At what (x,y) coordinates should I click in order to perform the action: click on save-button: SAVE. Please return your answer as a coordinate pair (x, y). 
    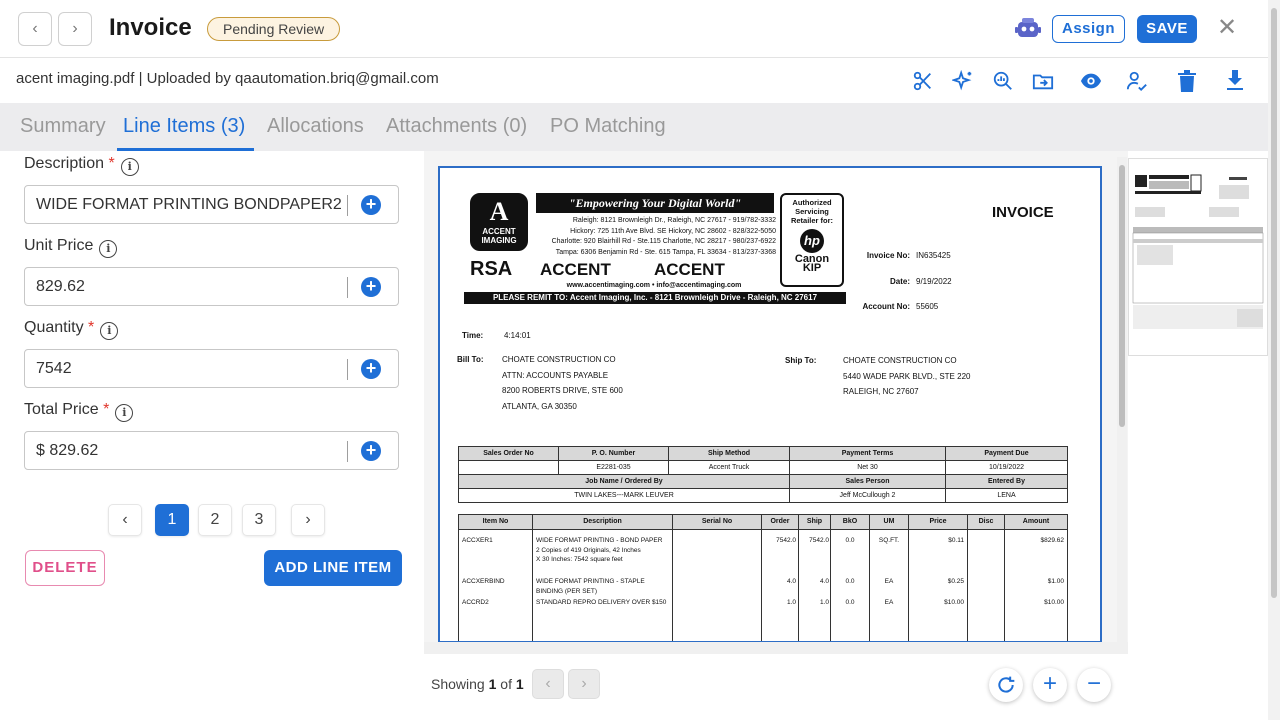
    Looking at the image, I should click on (1167, 29).